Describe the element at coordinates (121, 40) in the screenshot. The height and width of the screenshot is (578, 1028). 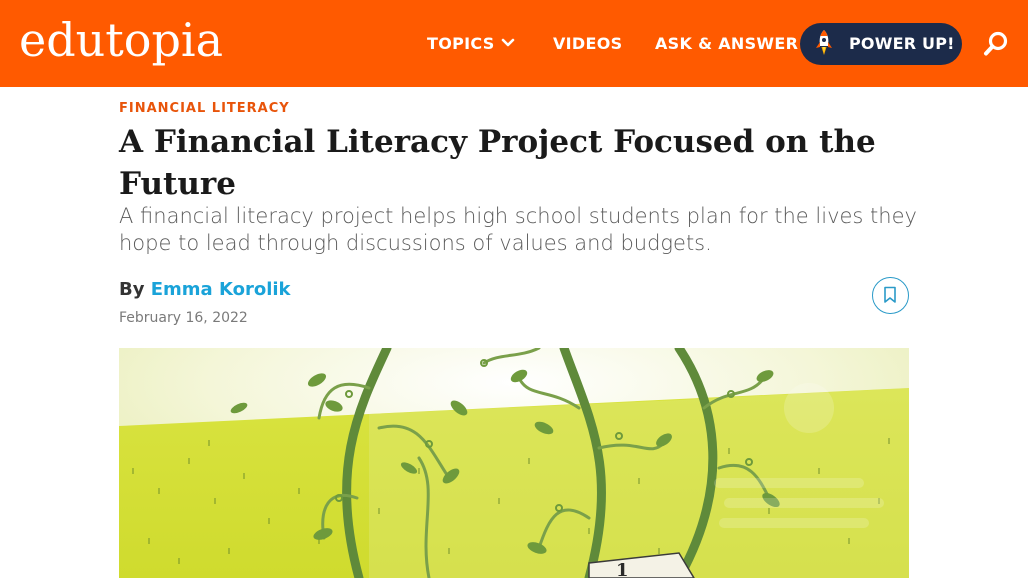
I see `edutopia-logo: edutopia` at that location.